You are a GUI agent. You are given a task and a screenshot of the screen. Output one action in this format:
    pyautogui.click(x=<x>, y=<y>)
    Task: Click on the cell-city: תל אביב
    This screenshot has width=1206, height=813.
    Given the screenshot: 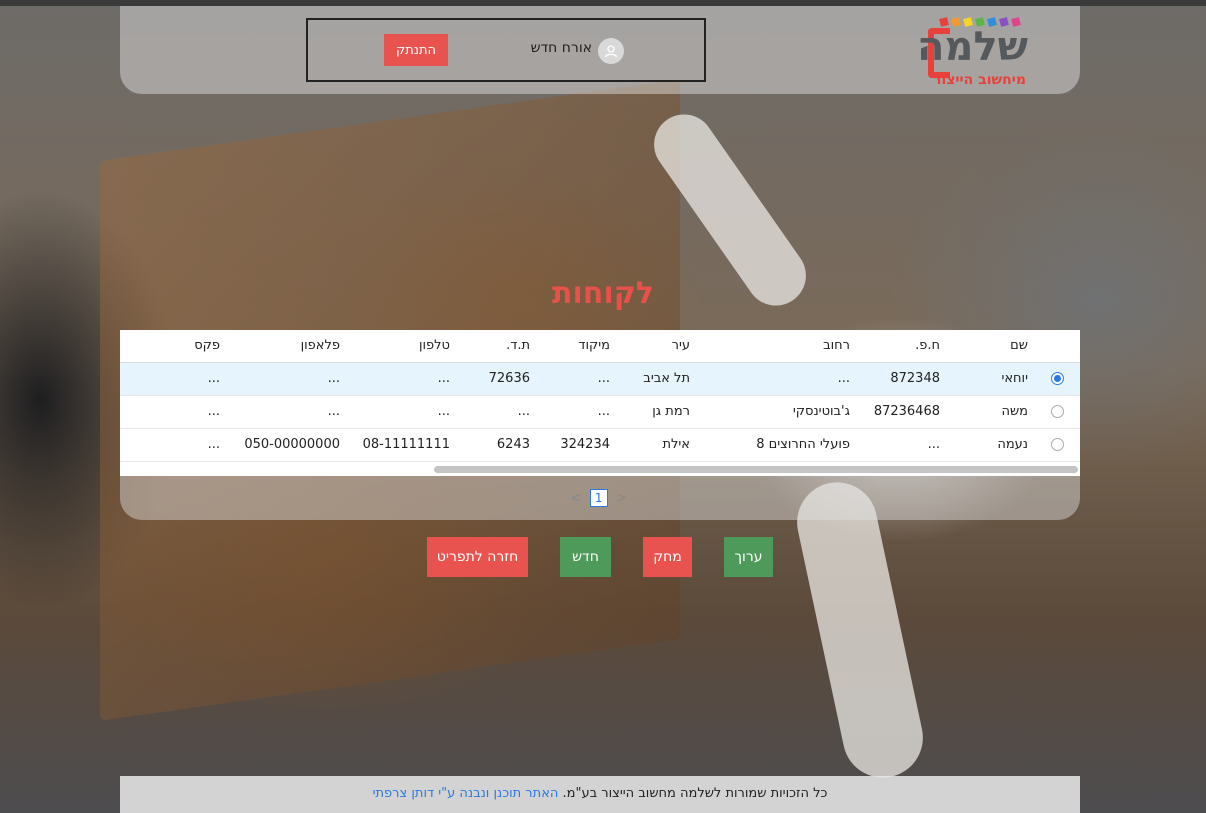 What is the action you would take?
    pyautogui.click(x=656, y=379)
    